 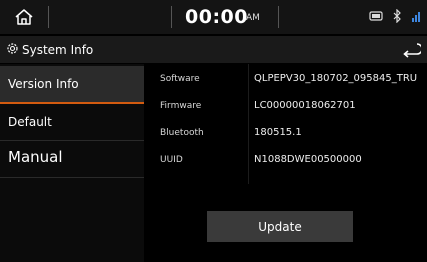 I want to click on column-divider, so click(x=248, y=124).